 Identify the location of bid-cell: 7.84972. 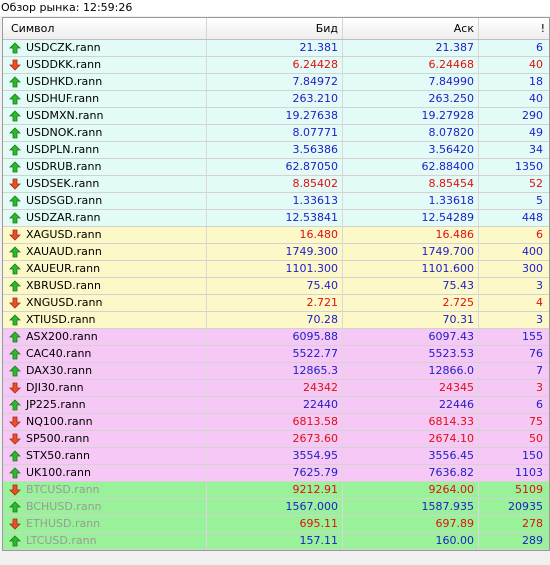
(275, 82).